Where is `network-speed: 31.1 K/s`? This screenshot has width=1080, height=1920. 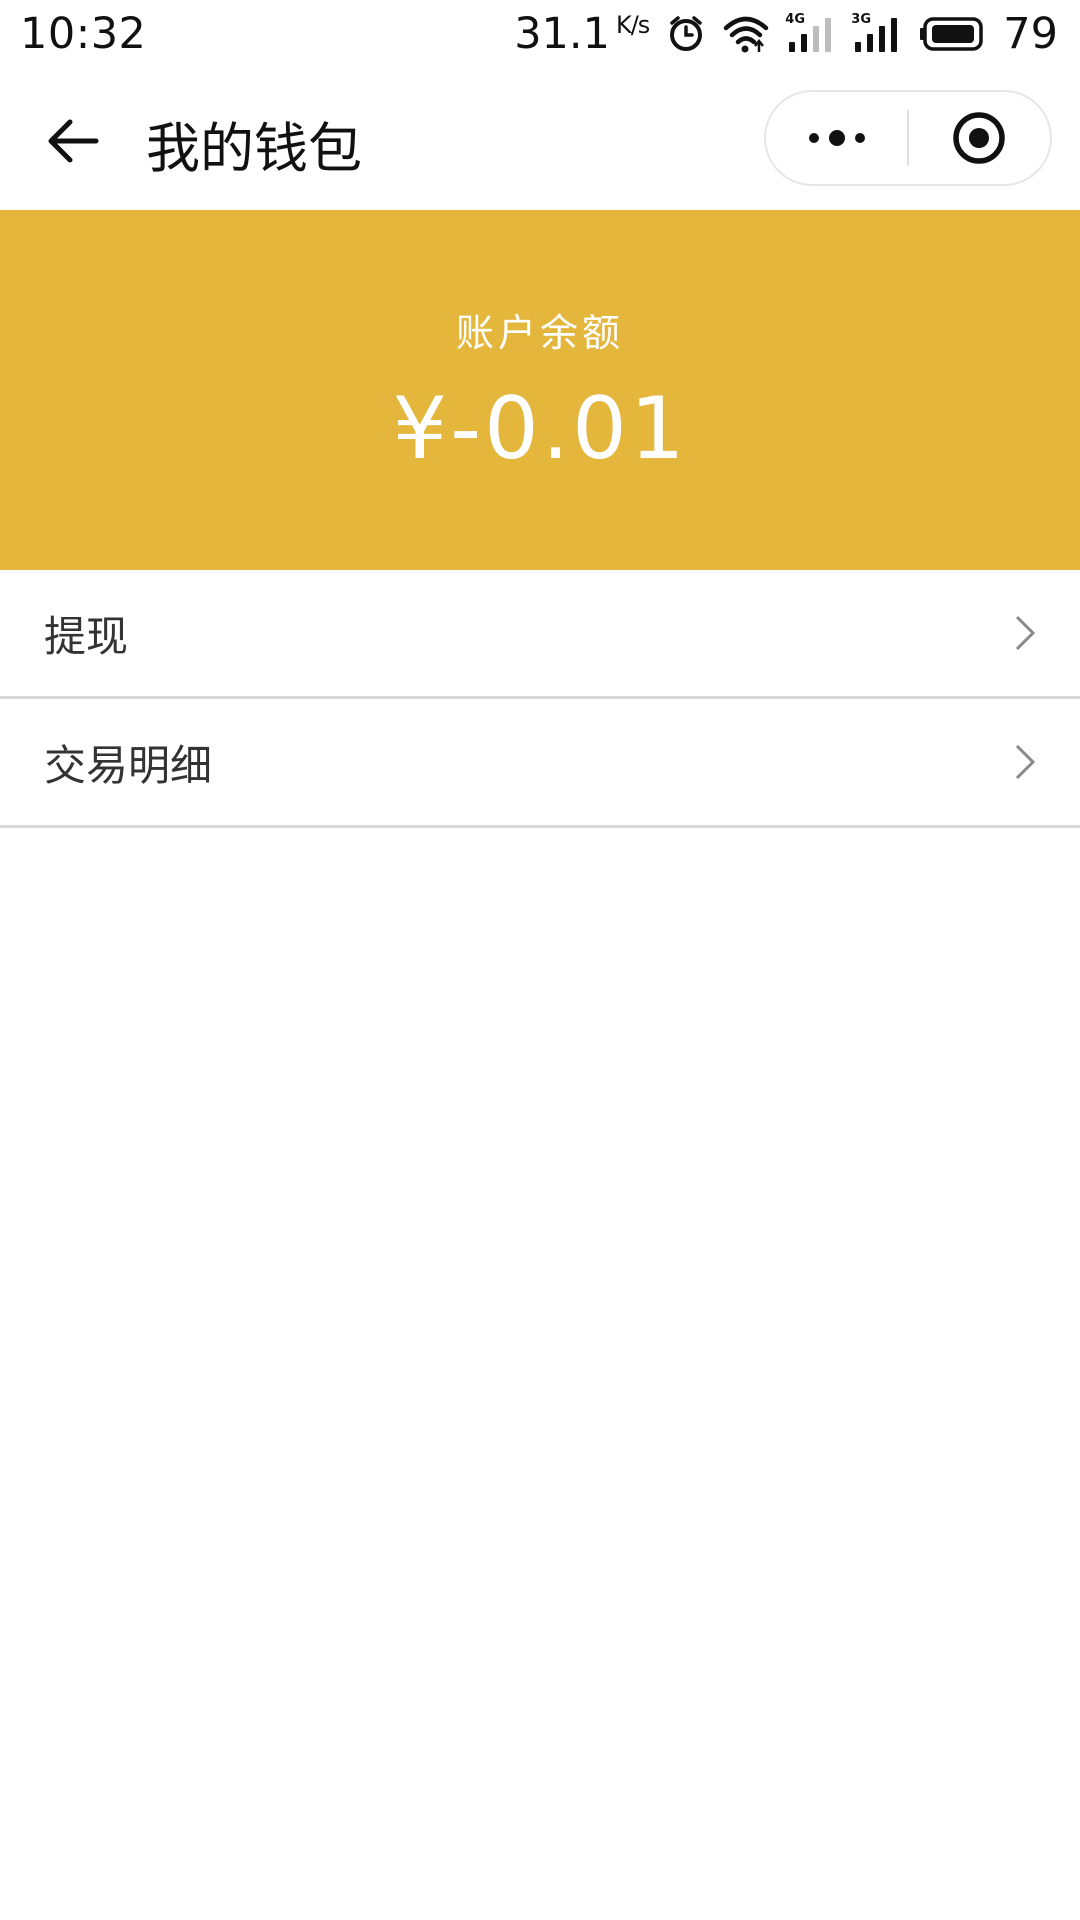 network-speed: 31.1 K/s is located at coordinates (582, 34).